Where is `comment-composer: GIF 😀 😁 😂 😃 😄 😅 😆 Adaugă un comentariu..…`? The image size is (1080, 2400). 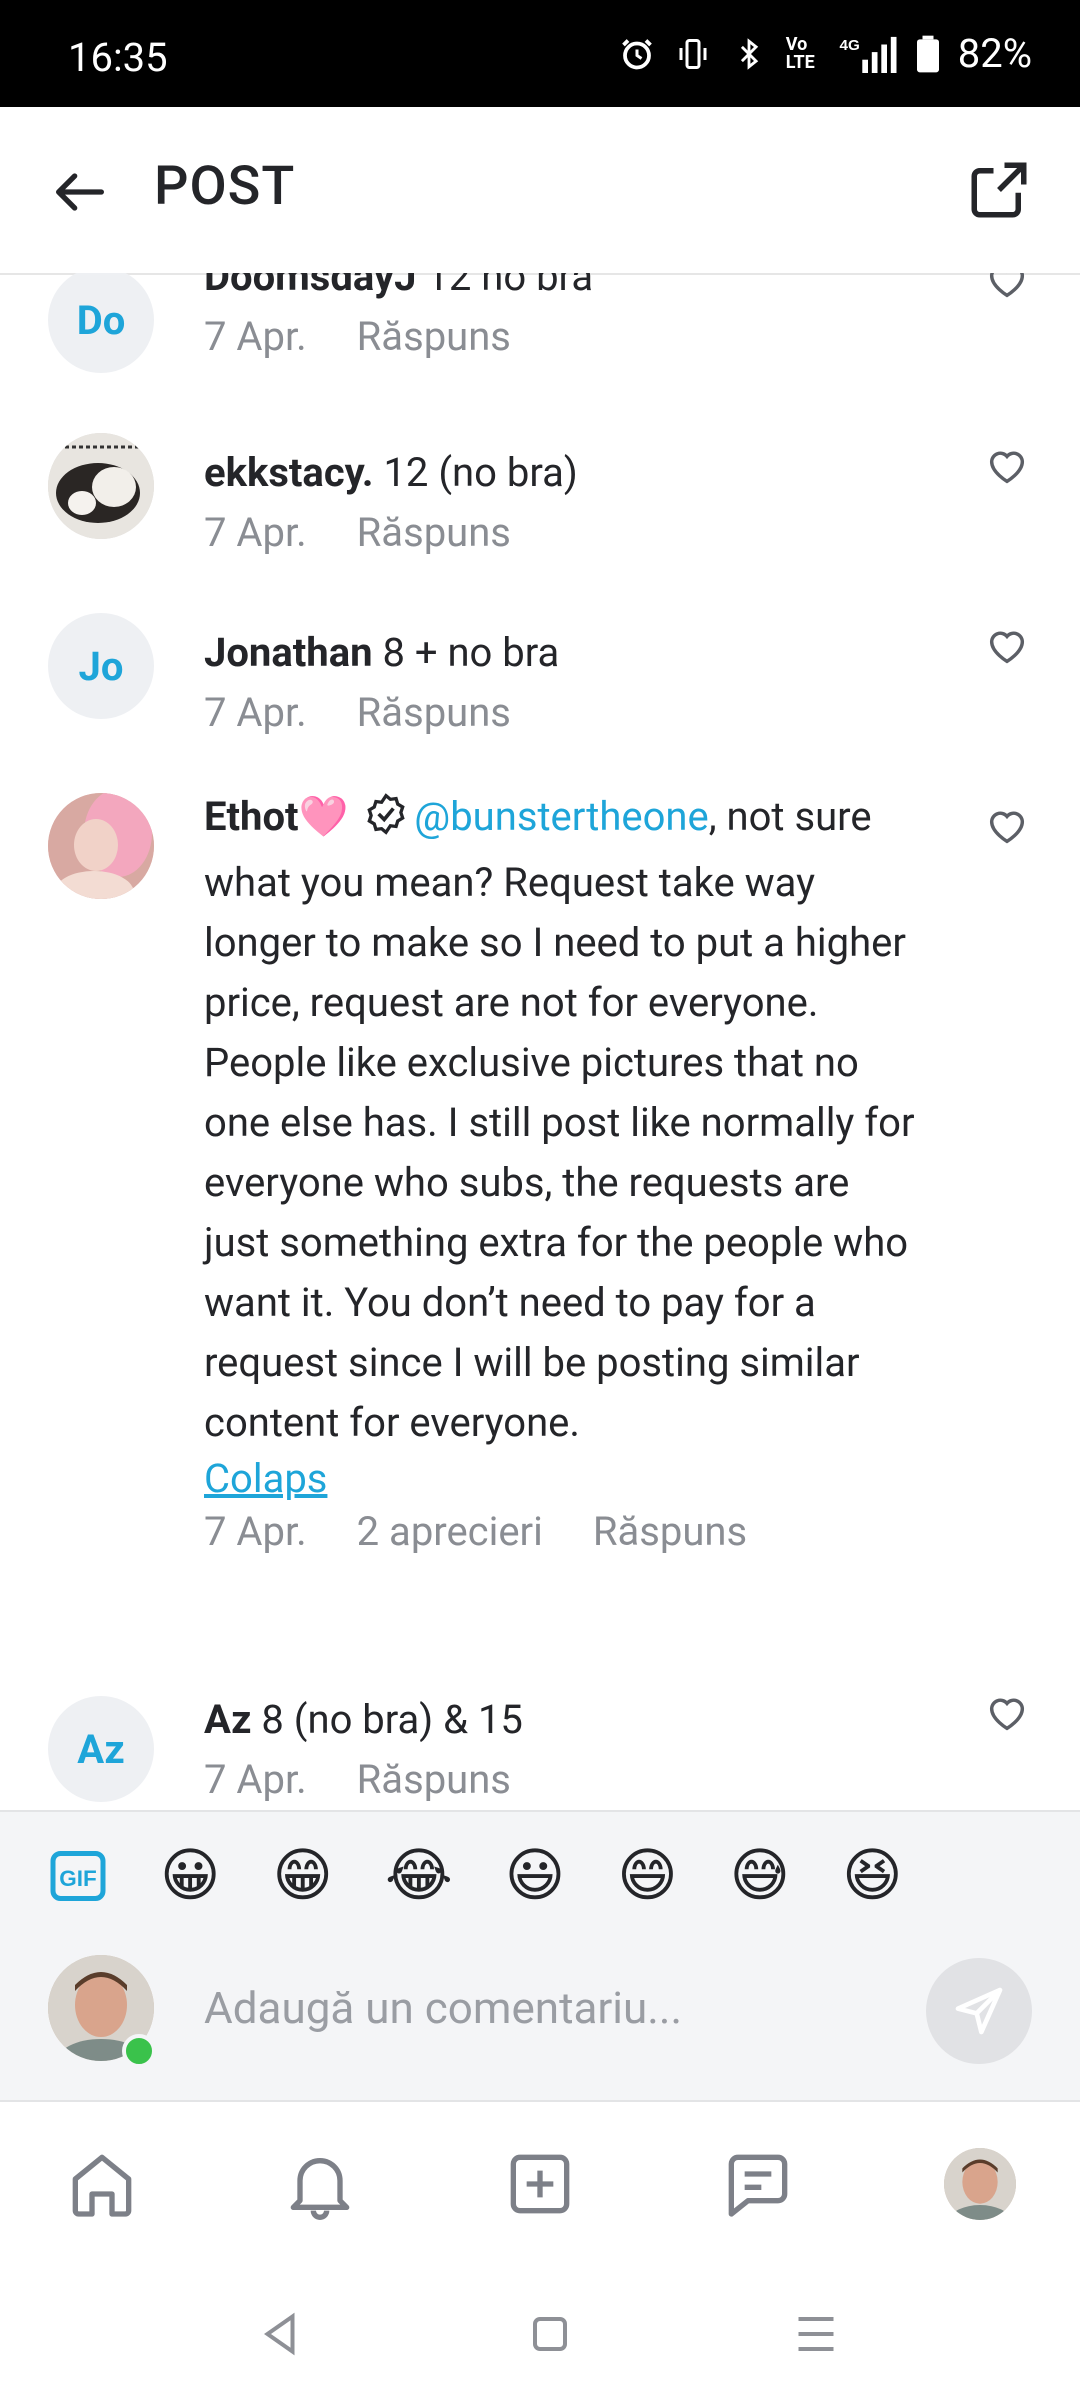
comment-composer: GIF 😀 😁 😂 😃 😄 😅 😆 Adaugă un comentariu..… is located at coordinates (540, 1956).